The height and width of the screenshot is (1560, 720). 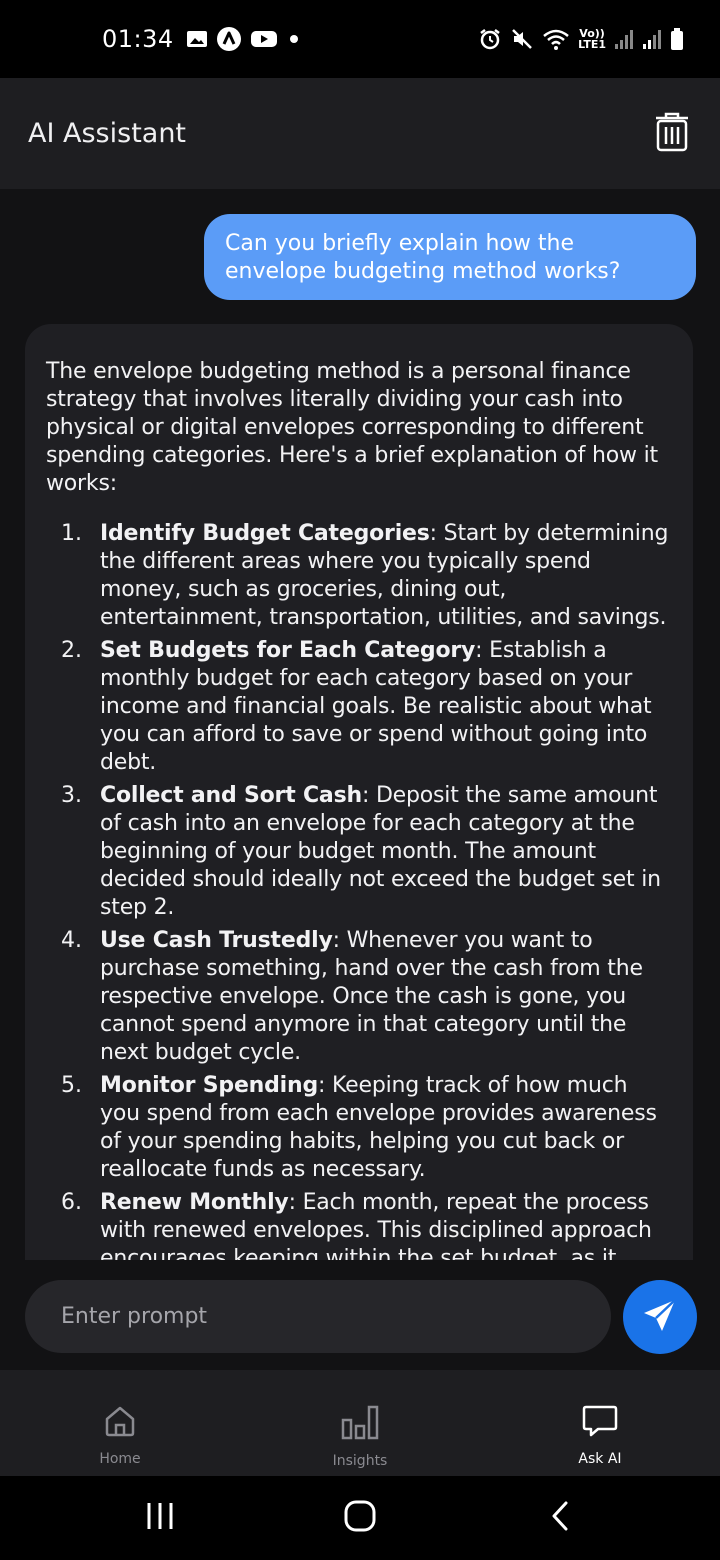 I want to click on gallery-icon, so click(x=197, y=39).